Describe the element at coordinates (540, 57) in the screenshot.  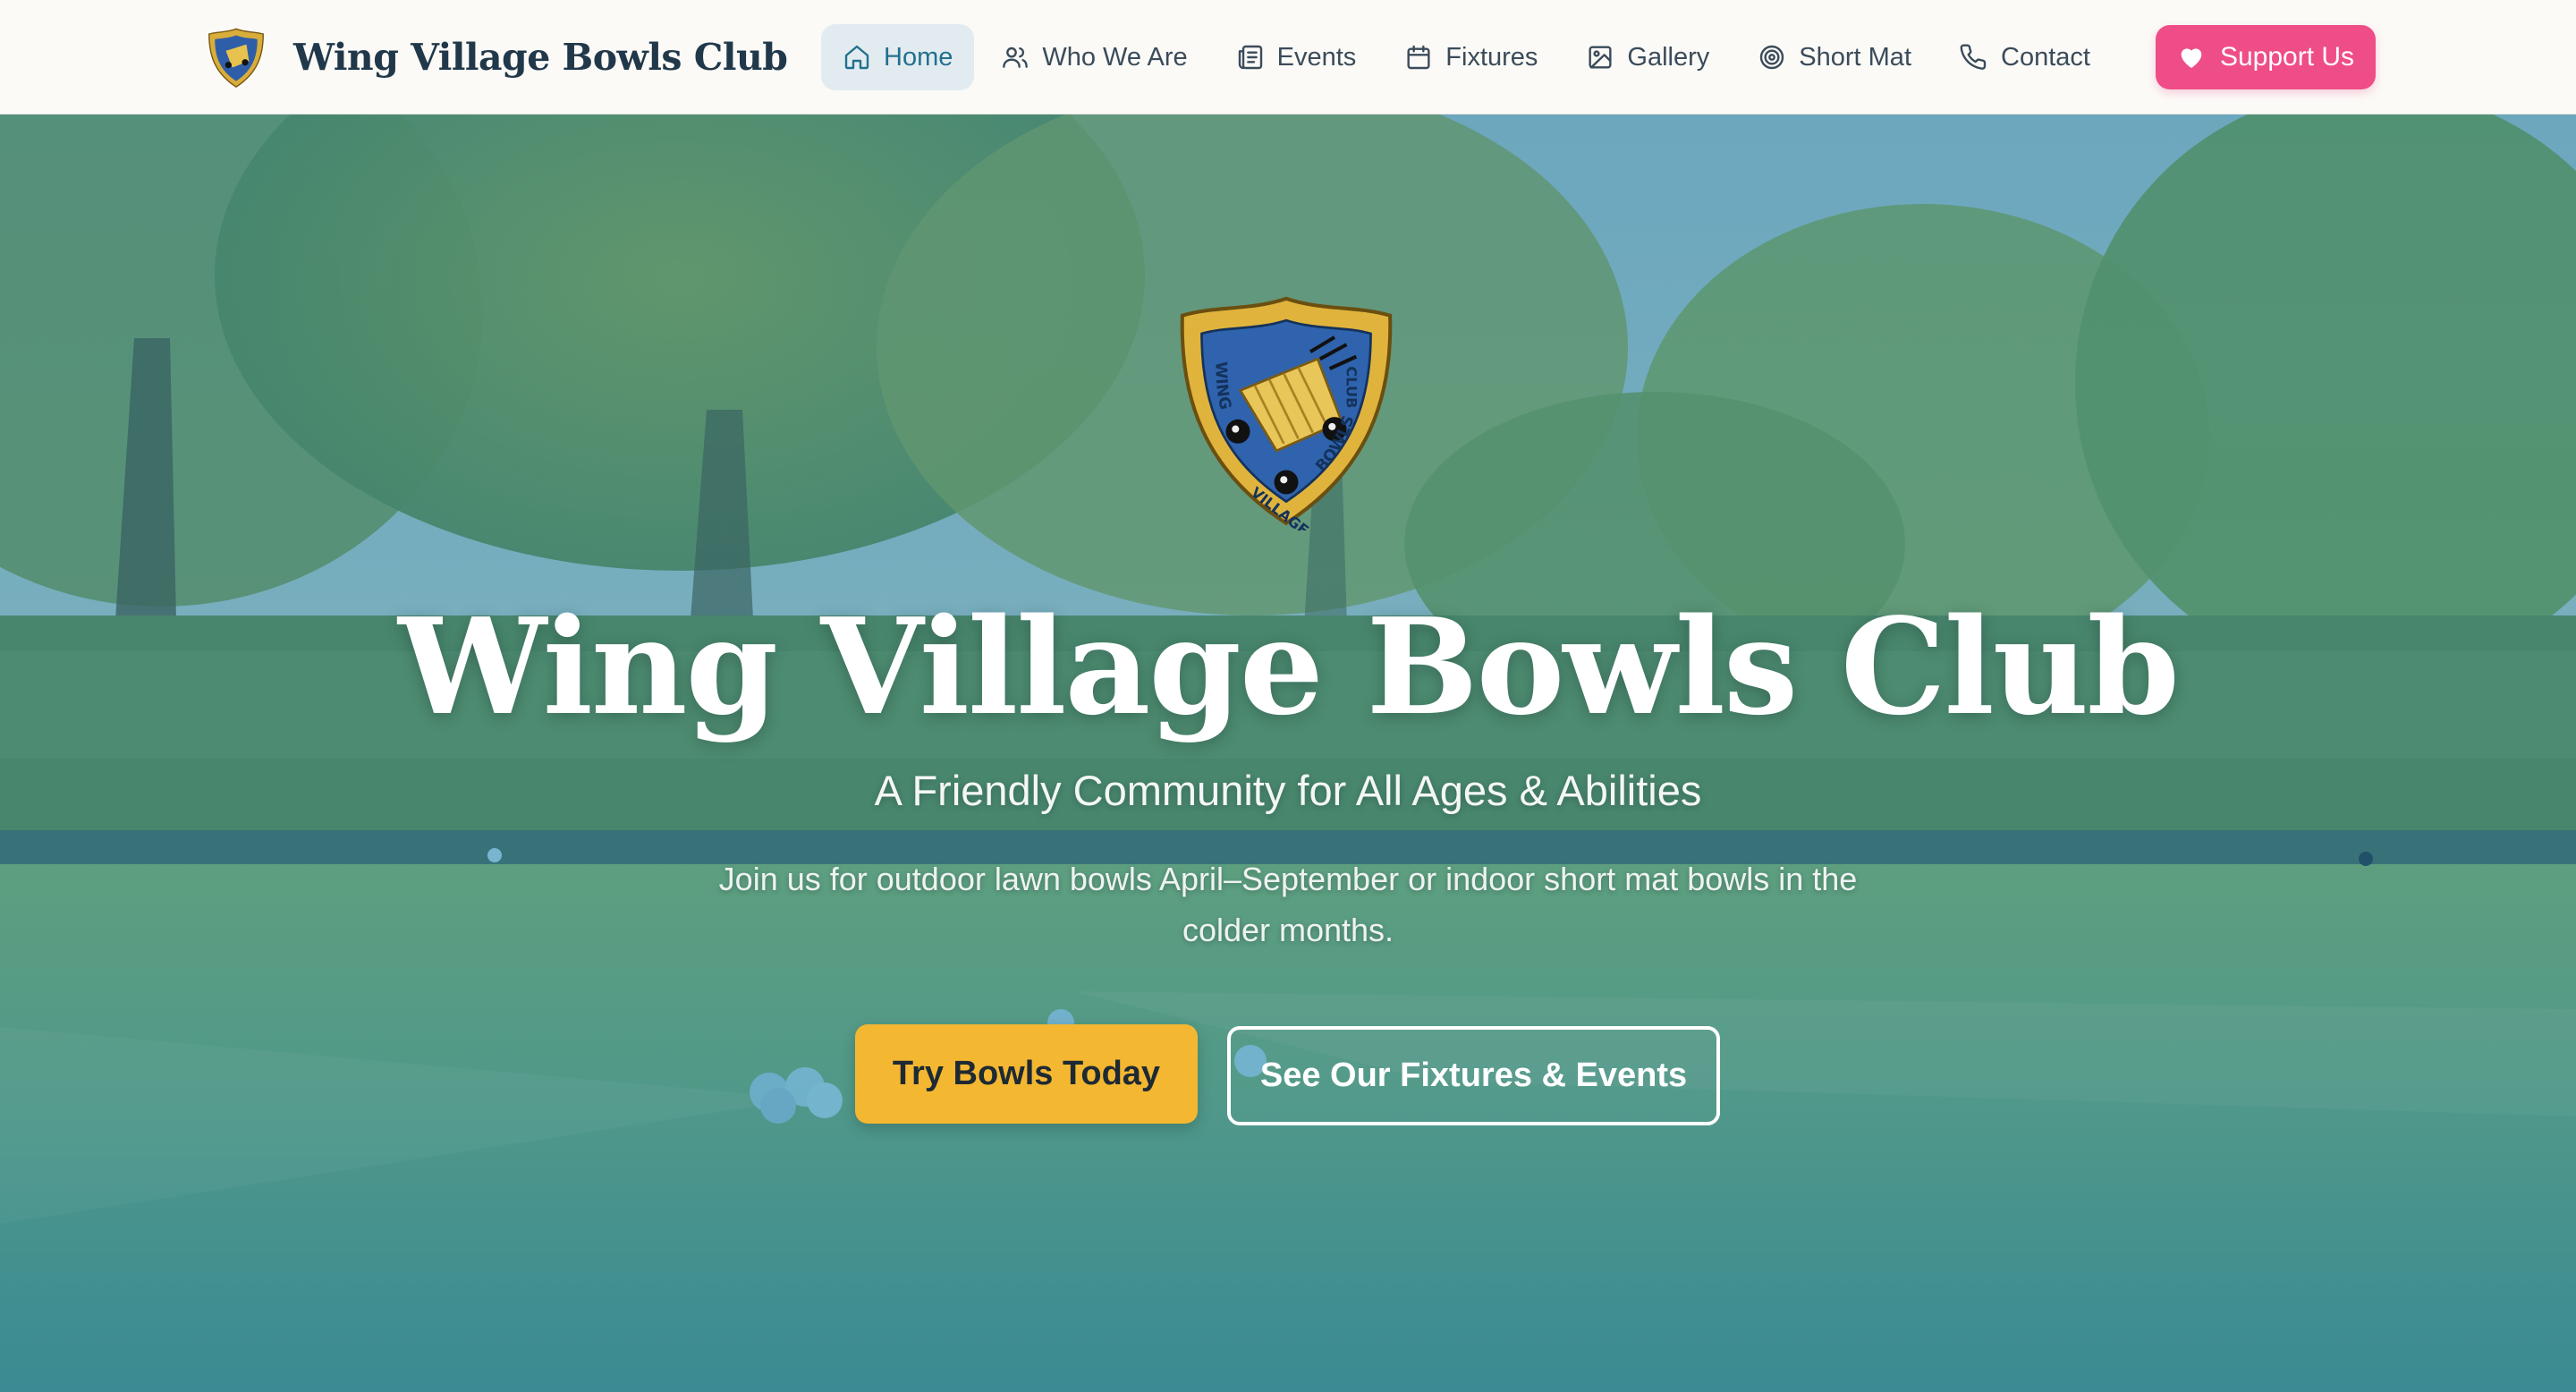
I see `brand-name: Wing Village Bowls Club` at that location.